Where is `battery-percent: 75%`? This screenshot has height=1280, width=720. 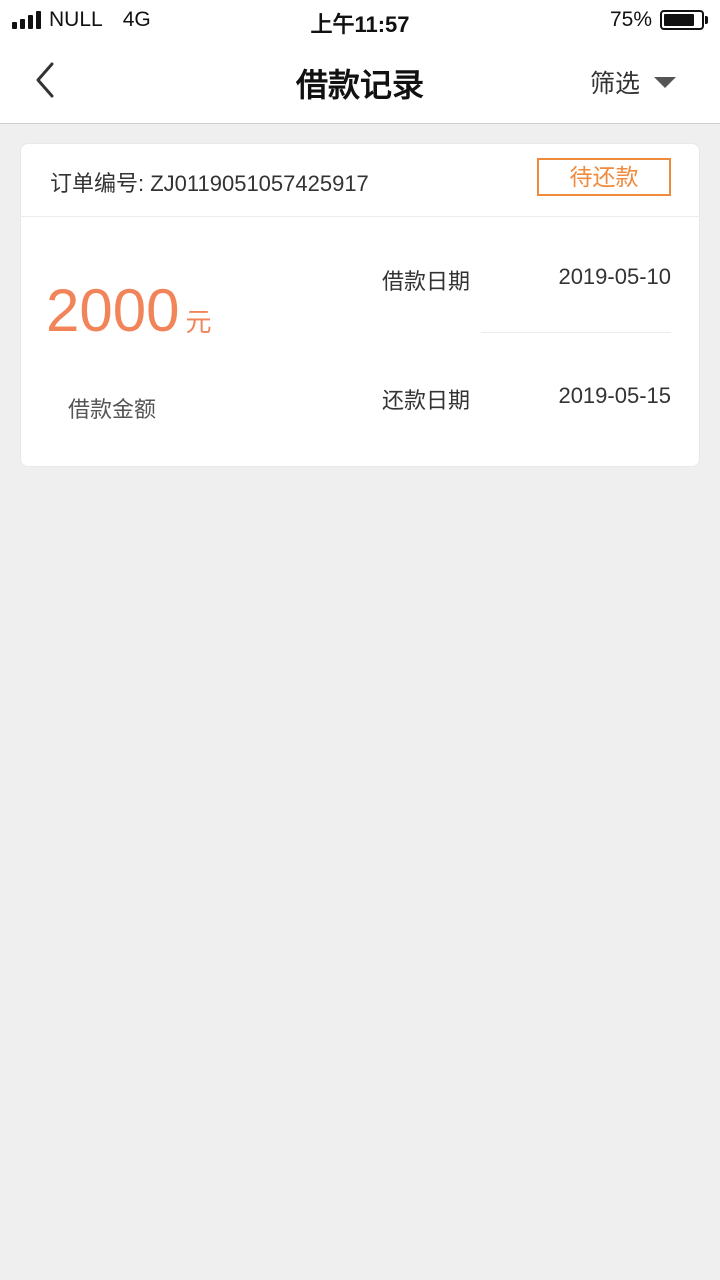 battery-percent: 75% is located at coordinates (630, 19).